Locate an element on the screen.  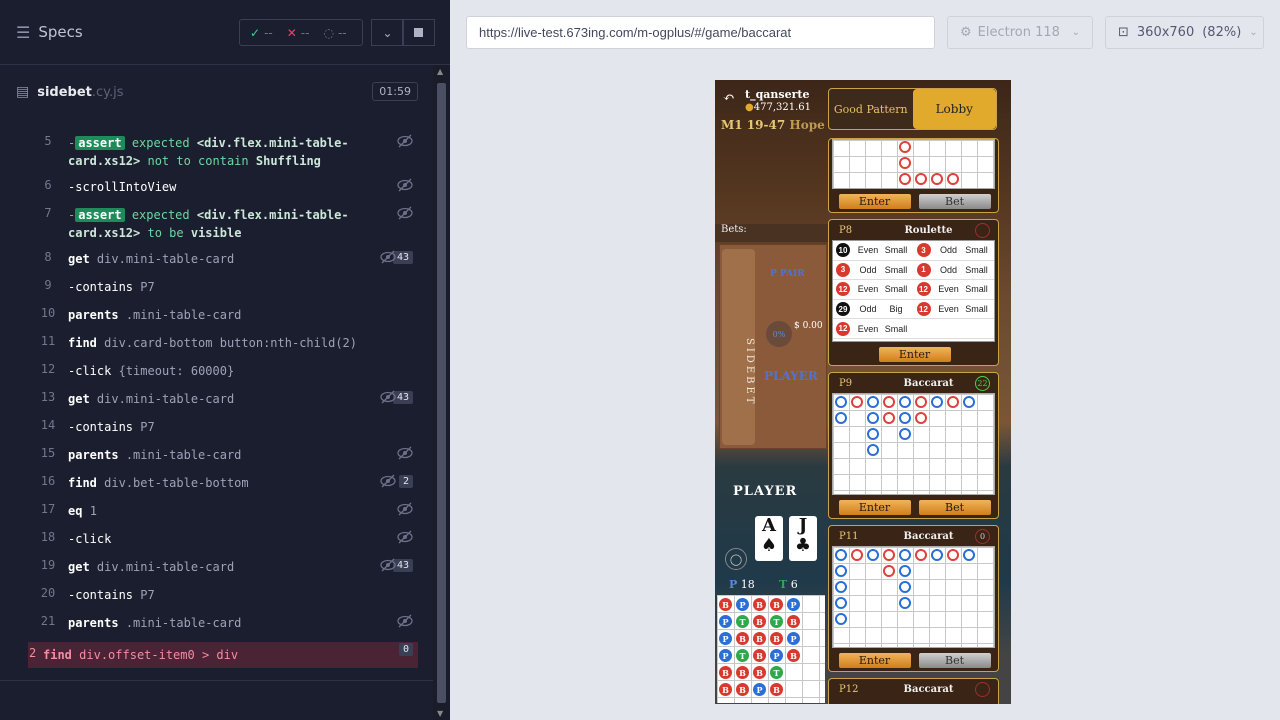
bets-label: Bets: is located at coordinates (772, 233).